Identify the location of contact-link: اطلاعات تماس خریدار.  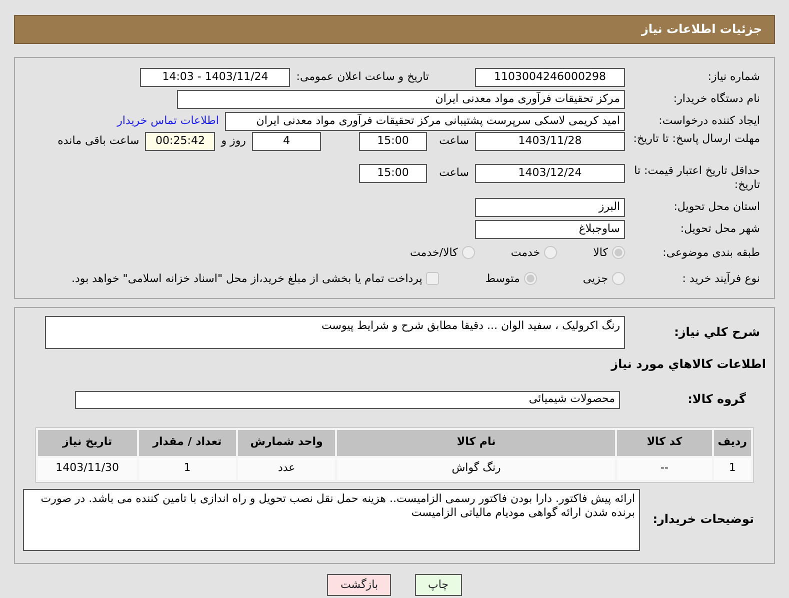
(168, 121).